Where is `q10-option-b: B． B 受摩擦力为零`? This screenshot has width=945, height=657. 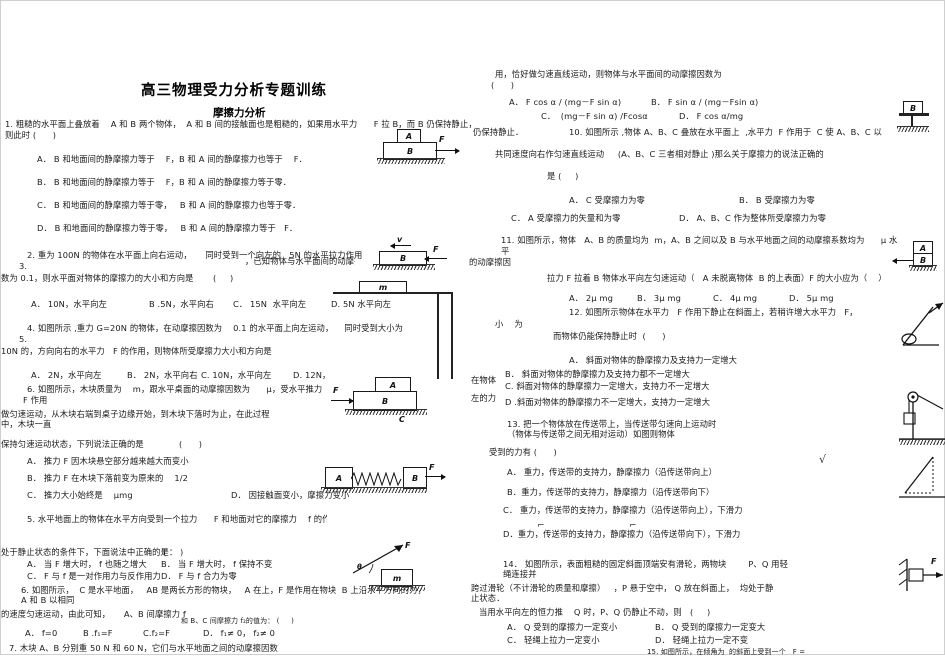
q10-option-b: B． B 受摩擦力为零 is located at coordinates (777, 200).